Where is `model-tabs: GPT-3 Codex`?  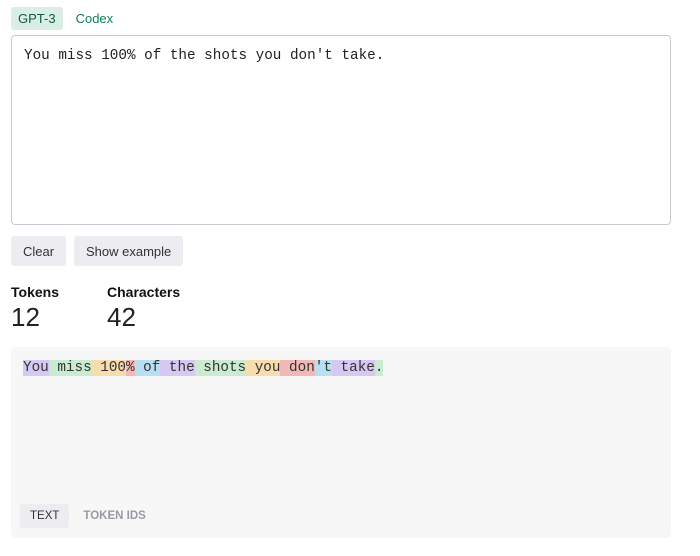
model-tabs: GPT-3 Codex is located at coordinates (65, 18).